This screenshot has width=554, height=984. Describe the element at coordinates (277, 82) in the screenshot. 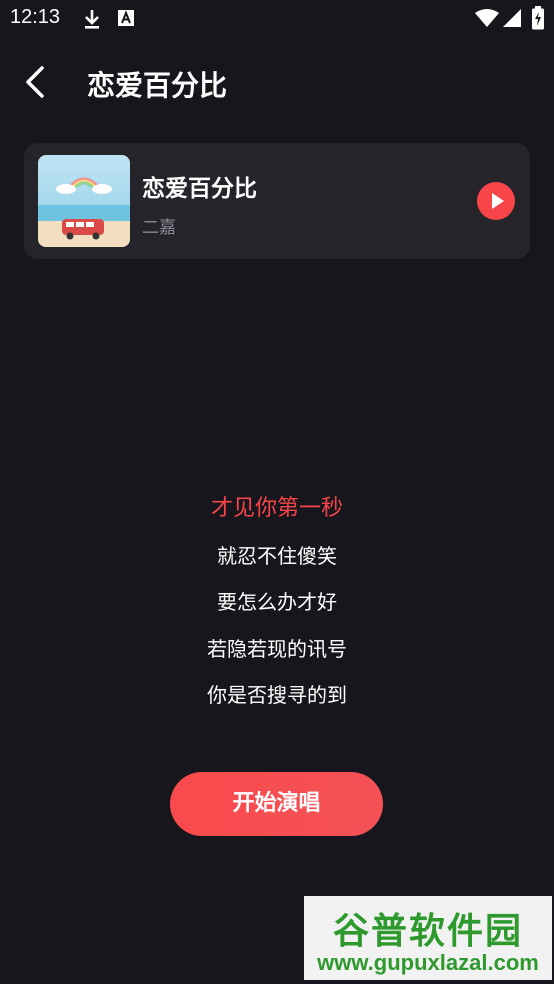

I see `app-header: 恋爱百分比` at that location.